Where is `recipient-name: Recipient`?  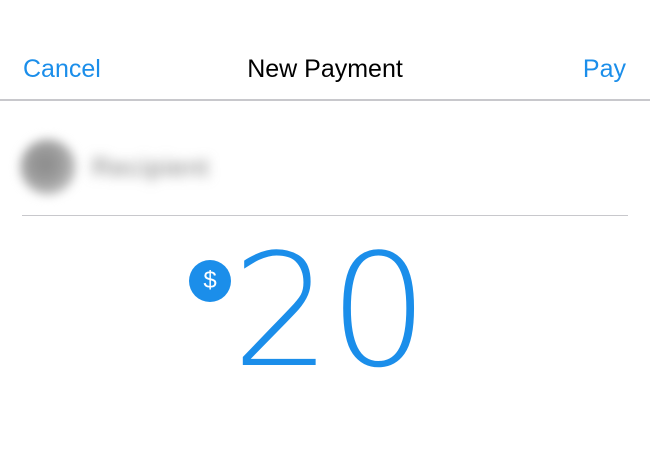 recipient-name: Recipient is located at coordinates (151, 167).